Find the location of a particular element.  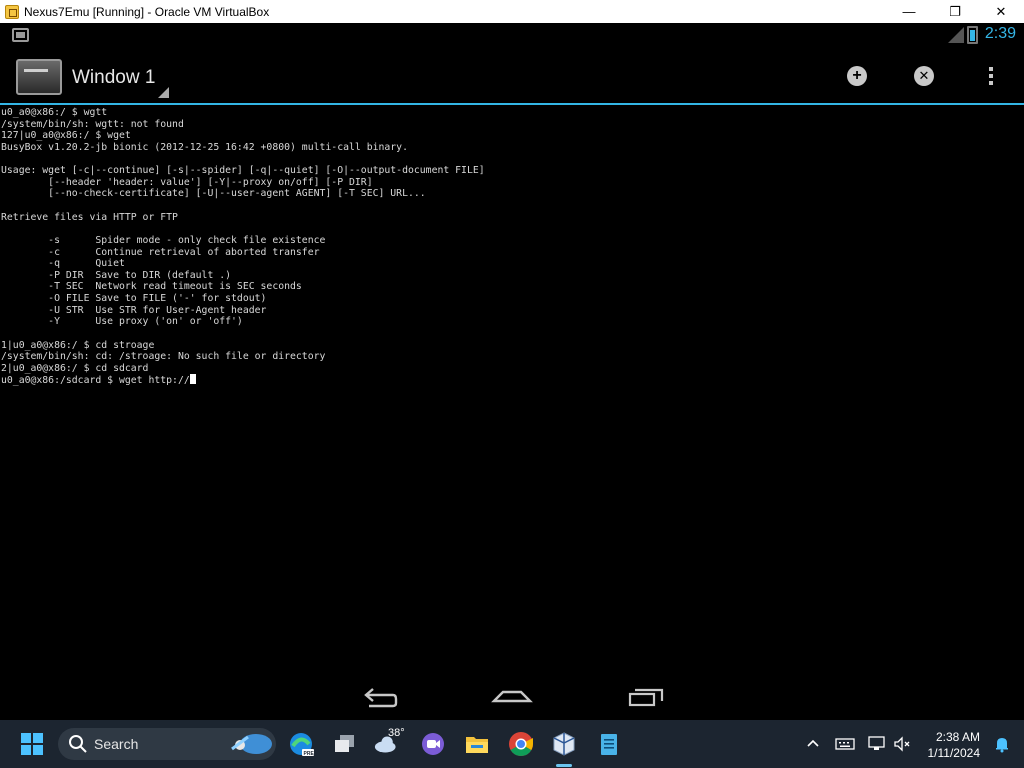

spinner-indicator-icon is located at coordinates (163, 92).